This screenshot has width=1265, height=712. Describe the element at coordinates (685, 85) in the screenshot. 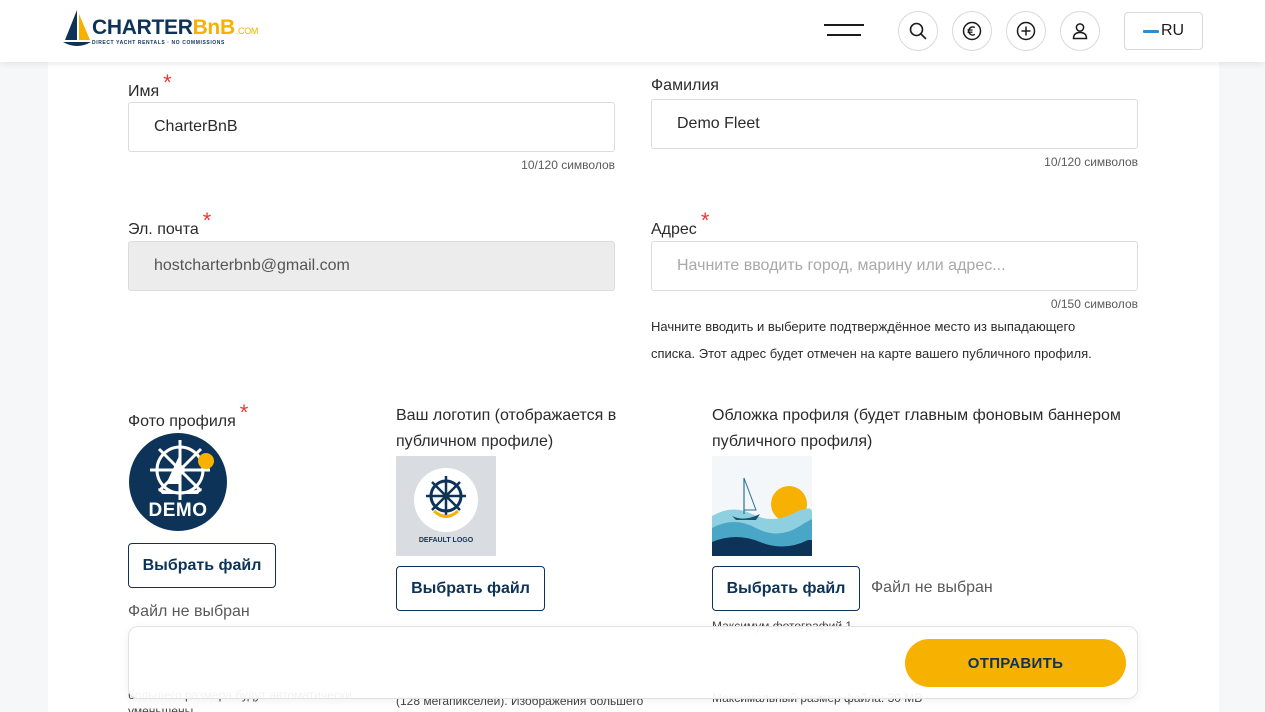

I see `last-name-label: Фамилия` at that location.